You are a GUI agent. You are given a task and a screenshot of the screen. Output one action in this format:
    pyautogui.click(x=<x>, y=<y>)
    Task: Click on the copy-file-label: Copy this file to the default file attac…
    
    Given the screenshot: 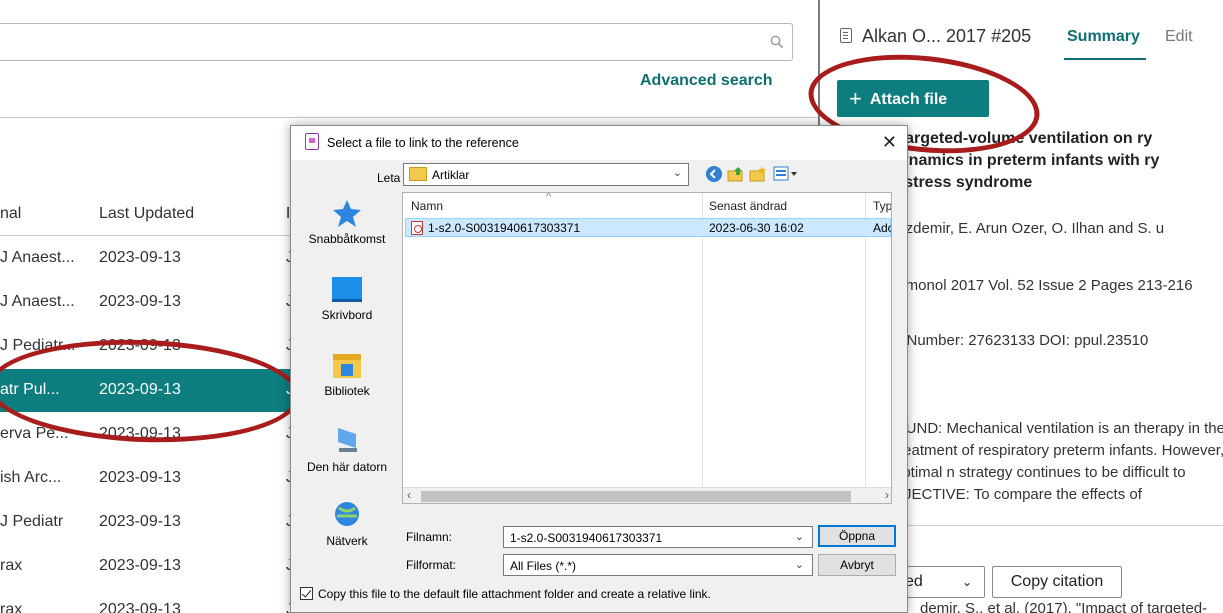 What is the action you would take?
    pyautogui.click(x=514, y=594)
    